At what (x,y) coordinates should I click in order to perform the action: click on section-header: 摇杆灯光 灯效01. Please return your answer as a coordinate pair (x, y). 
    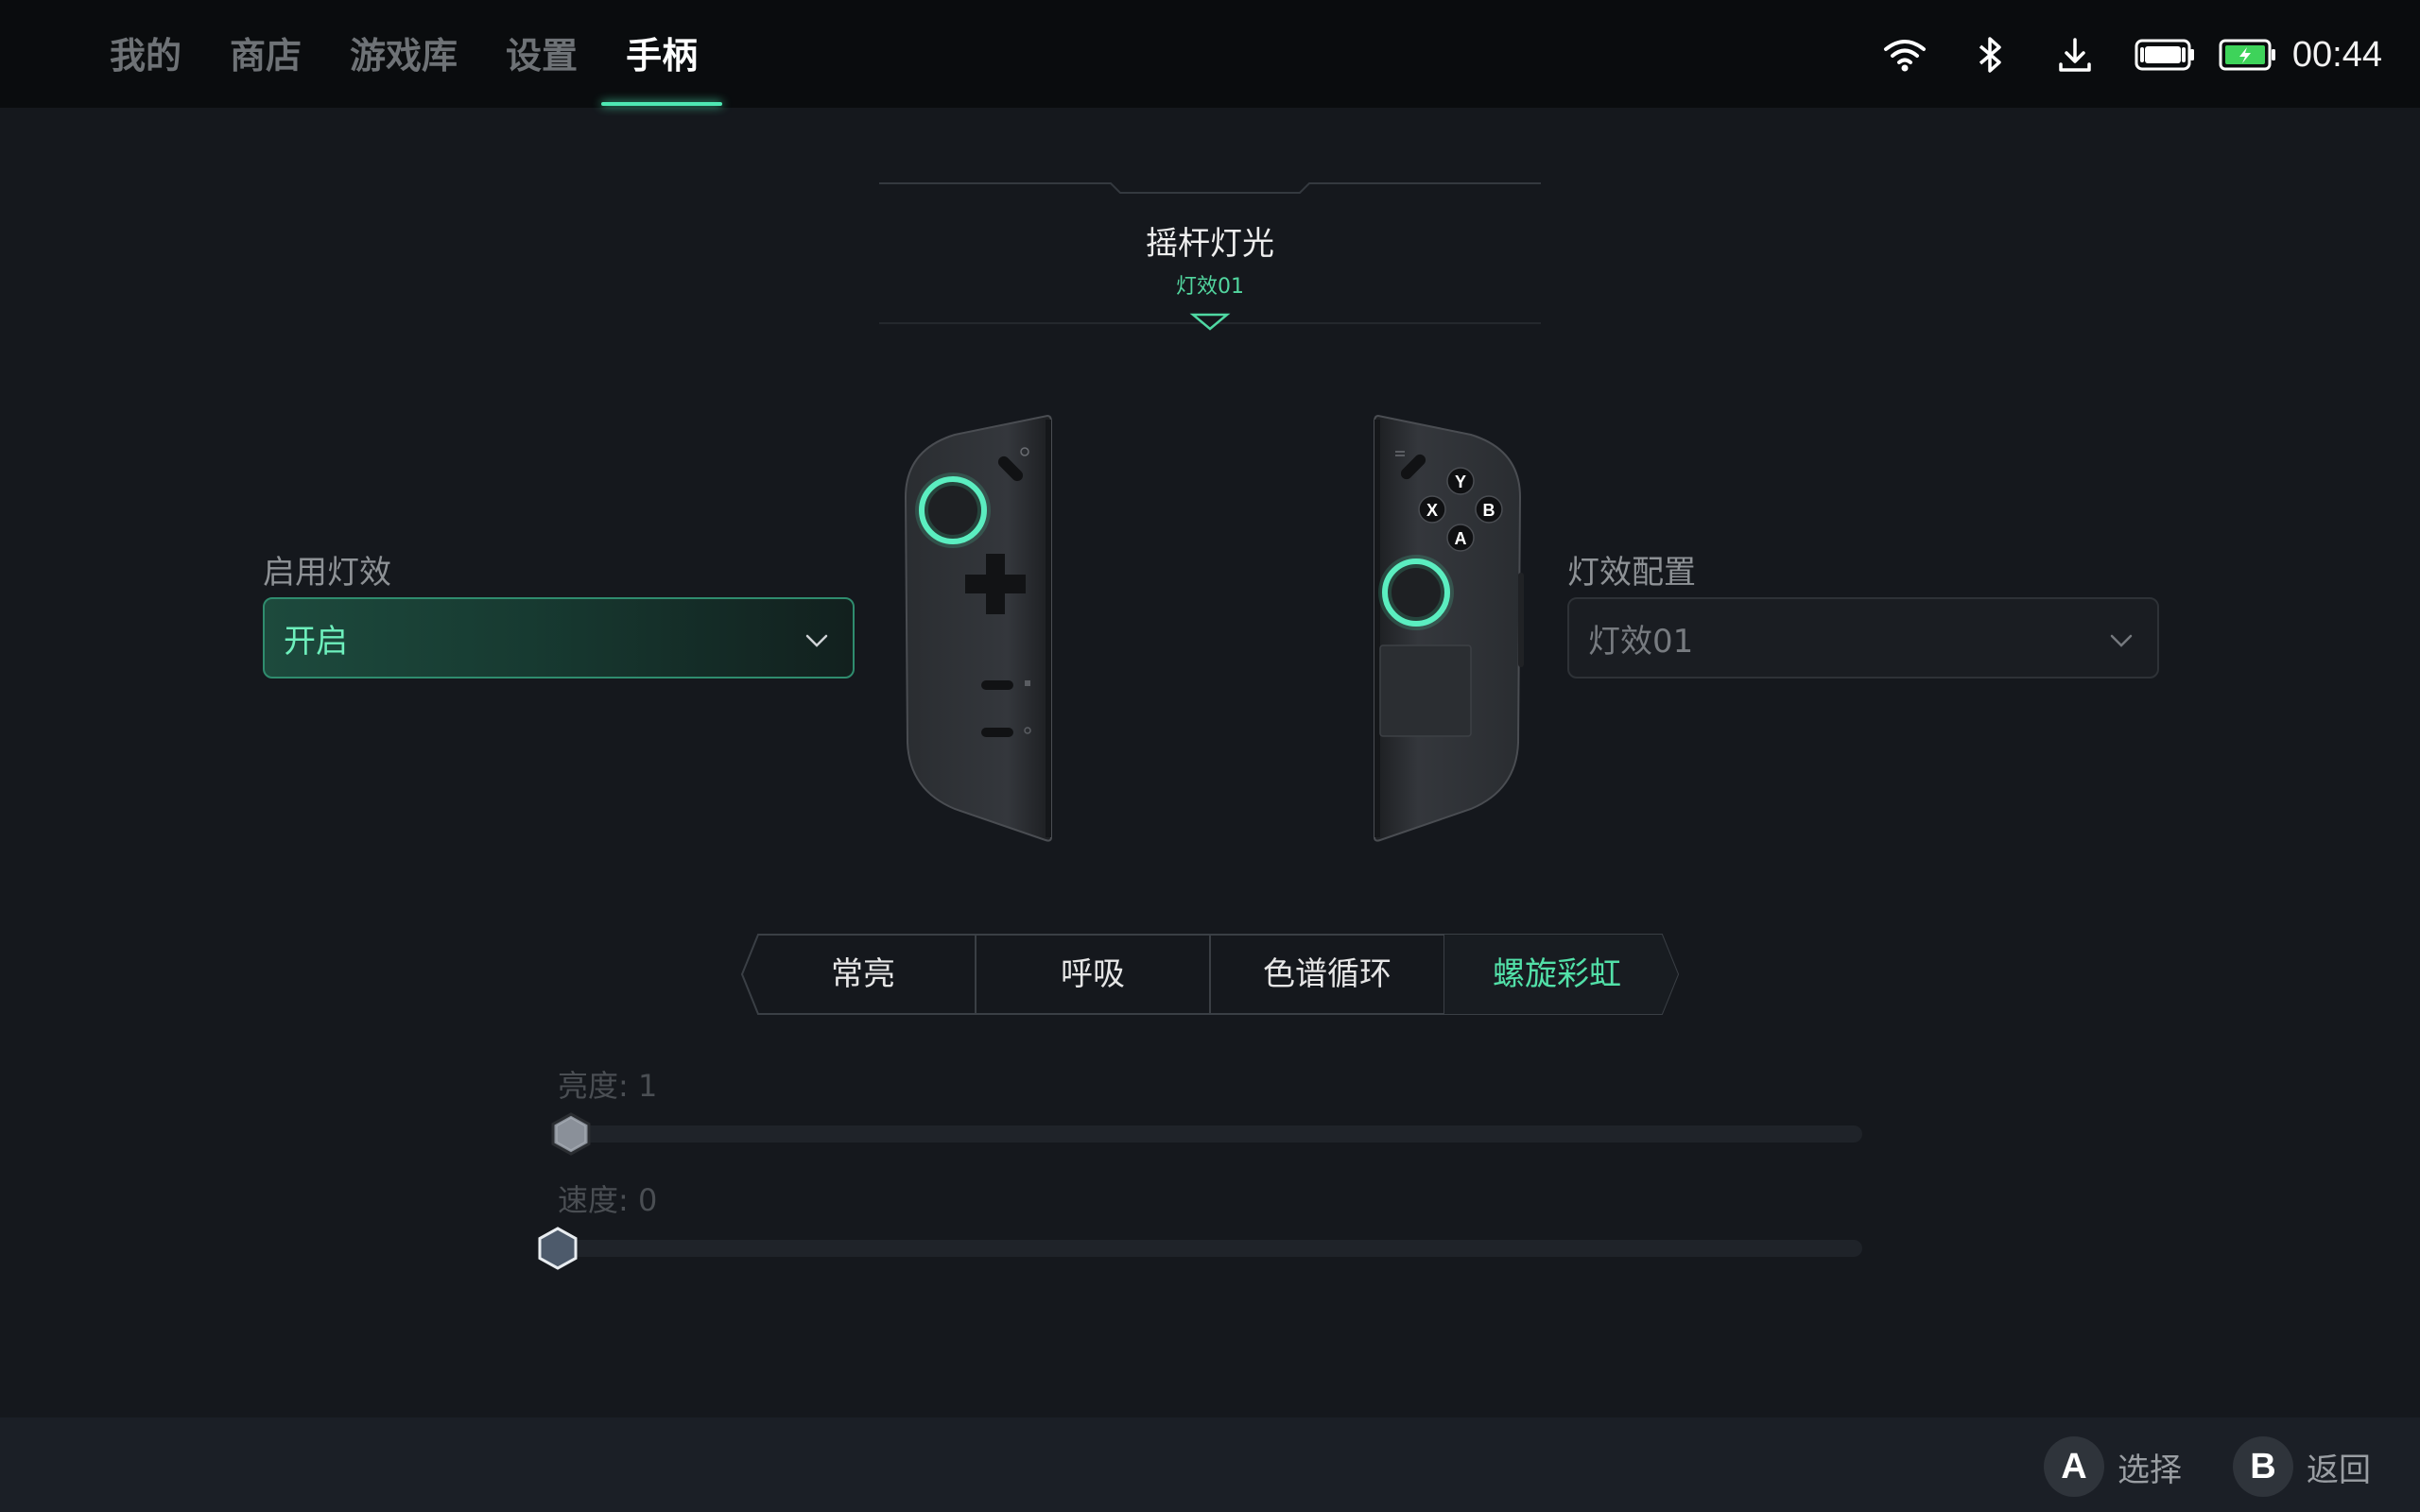
    Looking at the image, I should click on (1210, 255).